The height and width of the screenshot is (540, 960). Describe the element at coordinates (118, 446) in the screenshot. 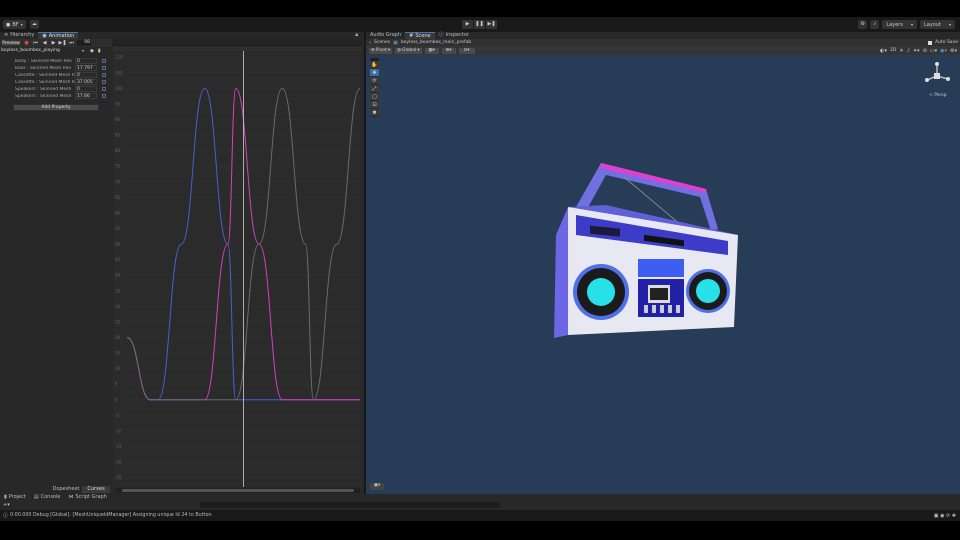

I see `y-tick-label: -15` at that location.